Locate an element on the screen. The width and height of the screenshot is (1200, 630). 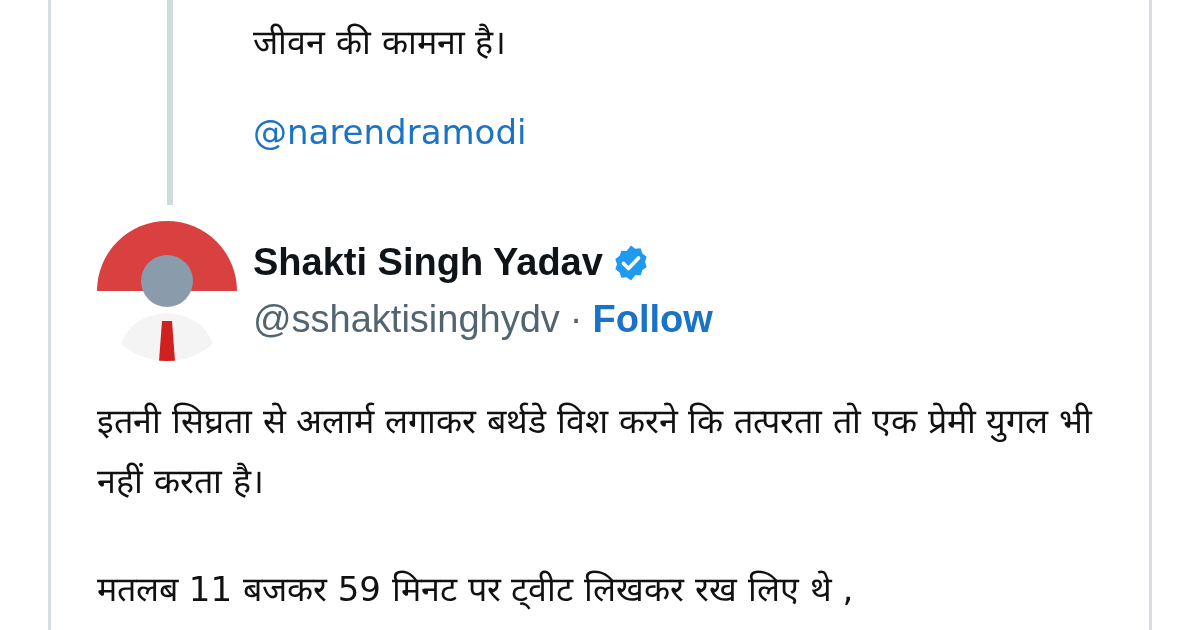
follow-link: Follow is located at coordinates (652, 319).